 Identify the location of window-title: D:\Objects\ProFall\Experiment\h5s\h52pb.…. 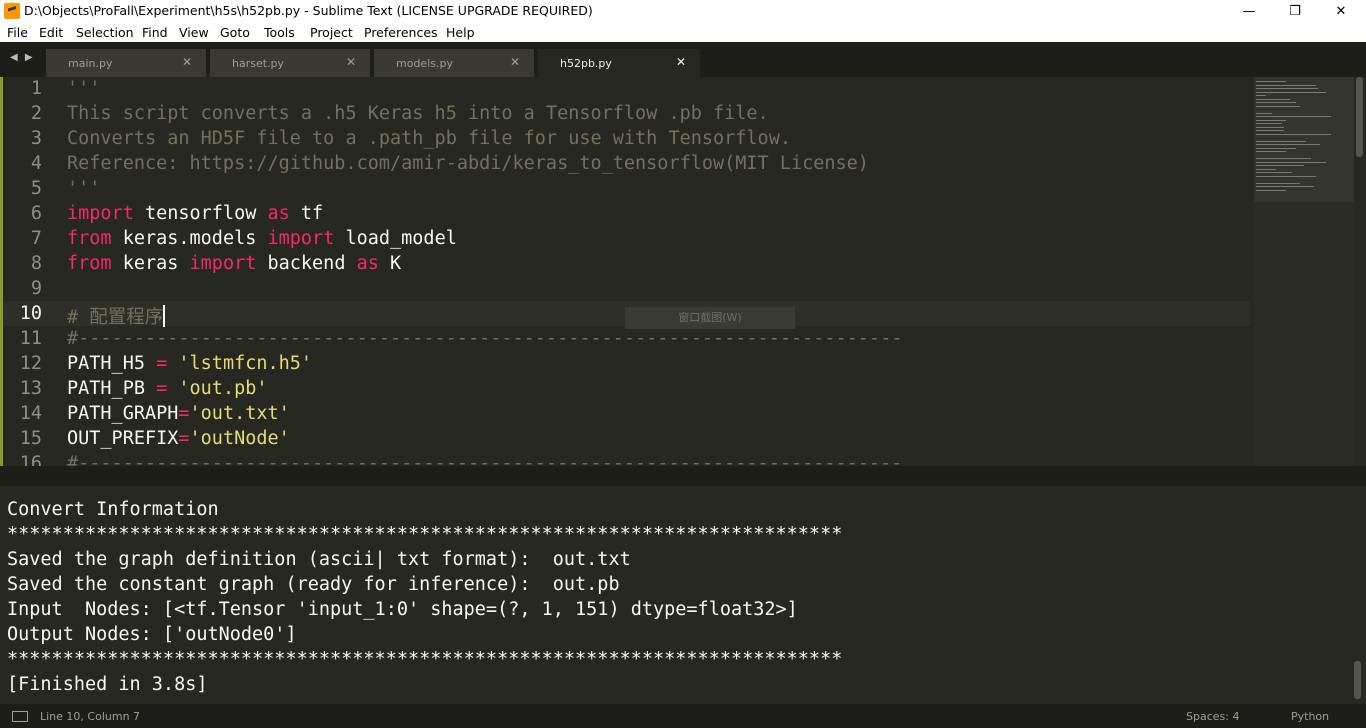
(308, 10).